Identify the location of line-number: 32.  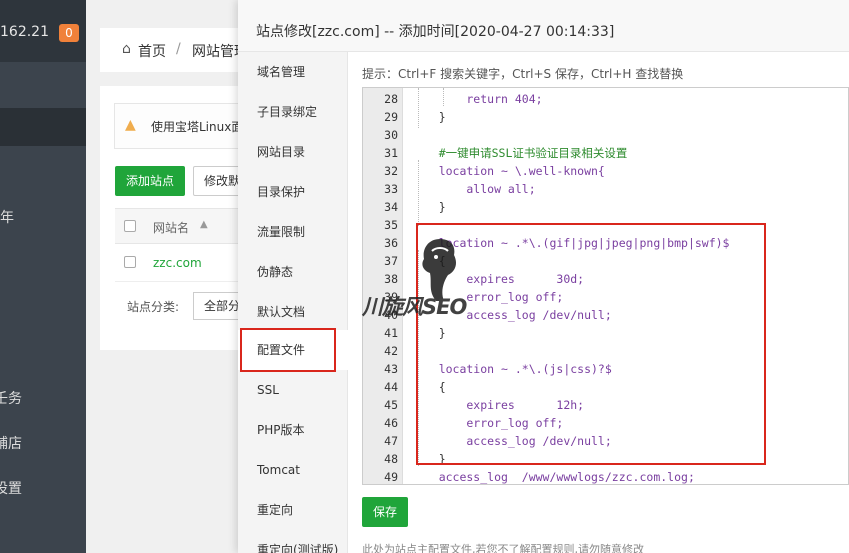
(391, 171).